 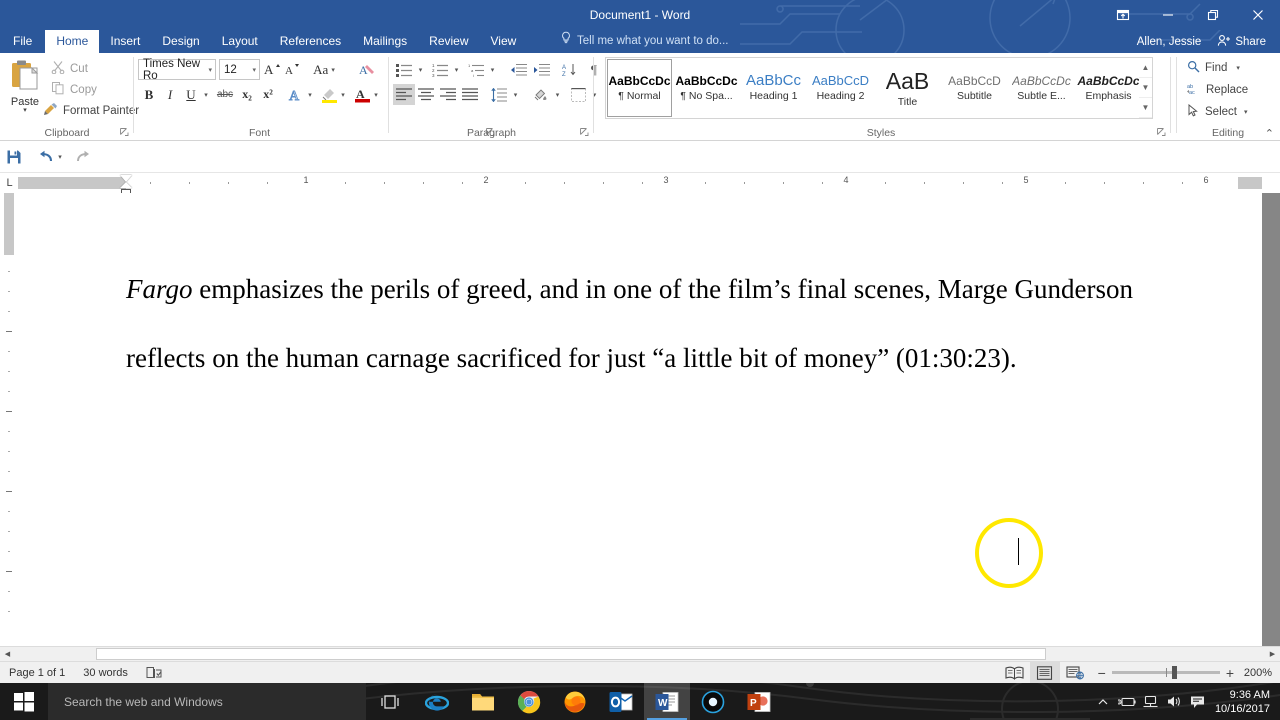 I want to click on decrease-indent-button, so click(x=518, y=69).